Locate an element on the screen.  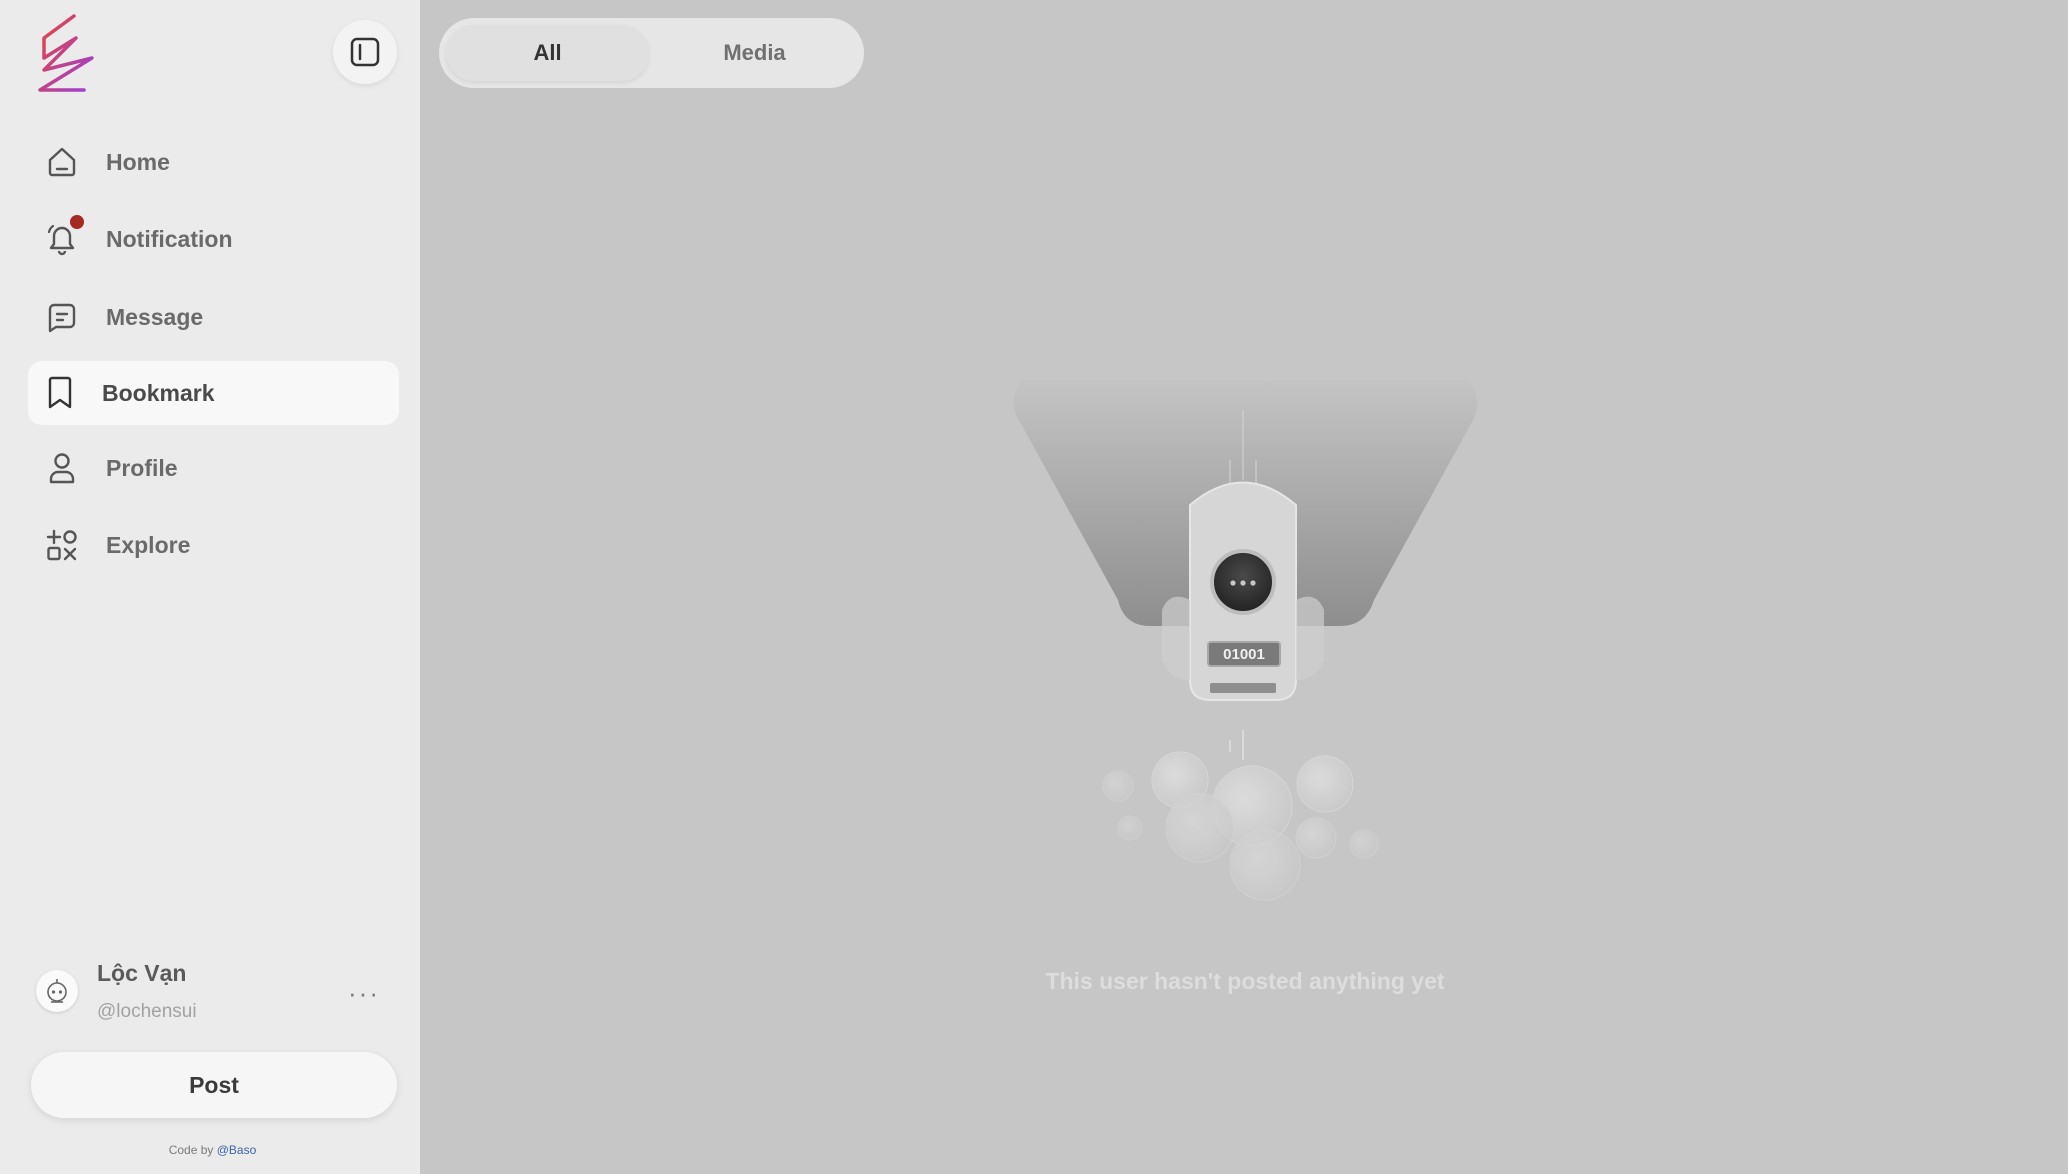
explore-icon is located at coordinates (62, 545).